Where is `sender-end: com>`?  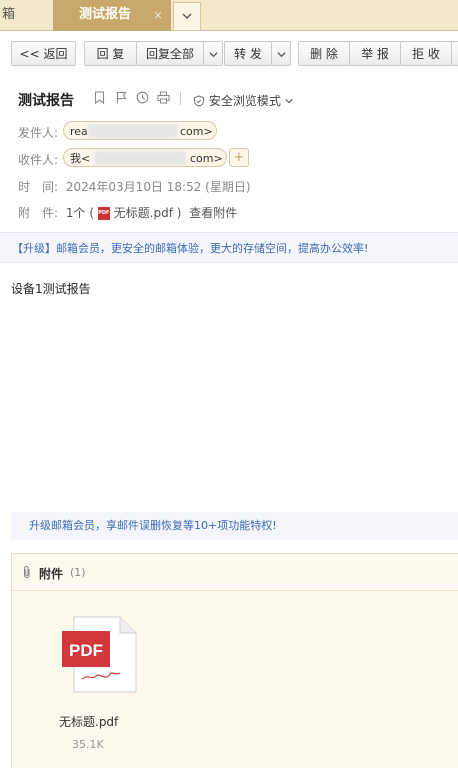
sender-end: com> is located at coordinates (196, 131).